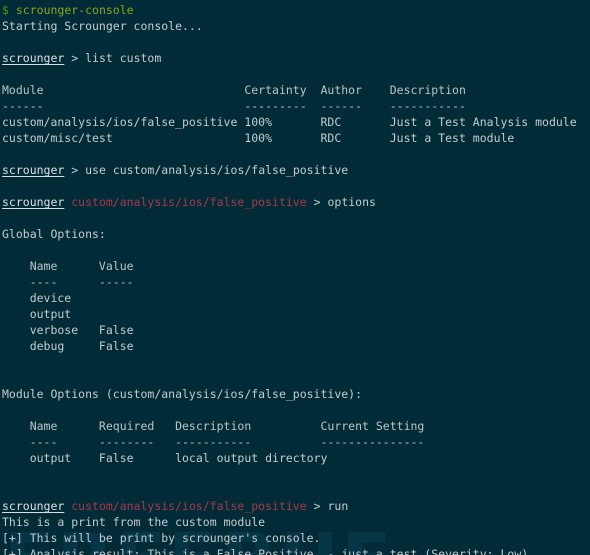 This screenshot has width=590, height=555. I want to click on global-options-title: Global Options:, so click(54, 234).